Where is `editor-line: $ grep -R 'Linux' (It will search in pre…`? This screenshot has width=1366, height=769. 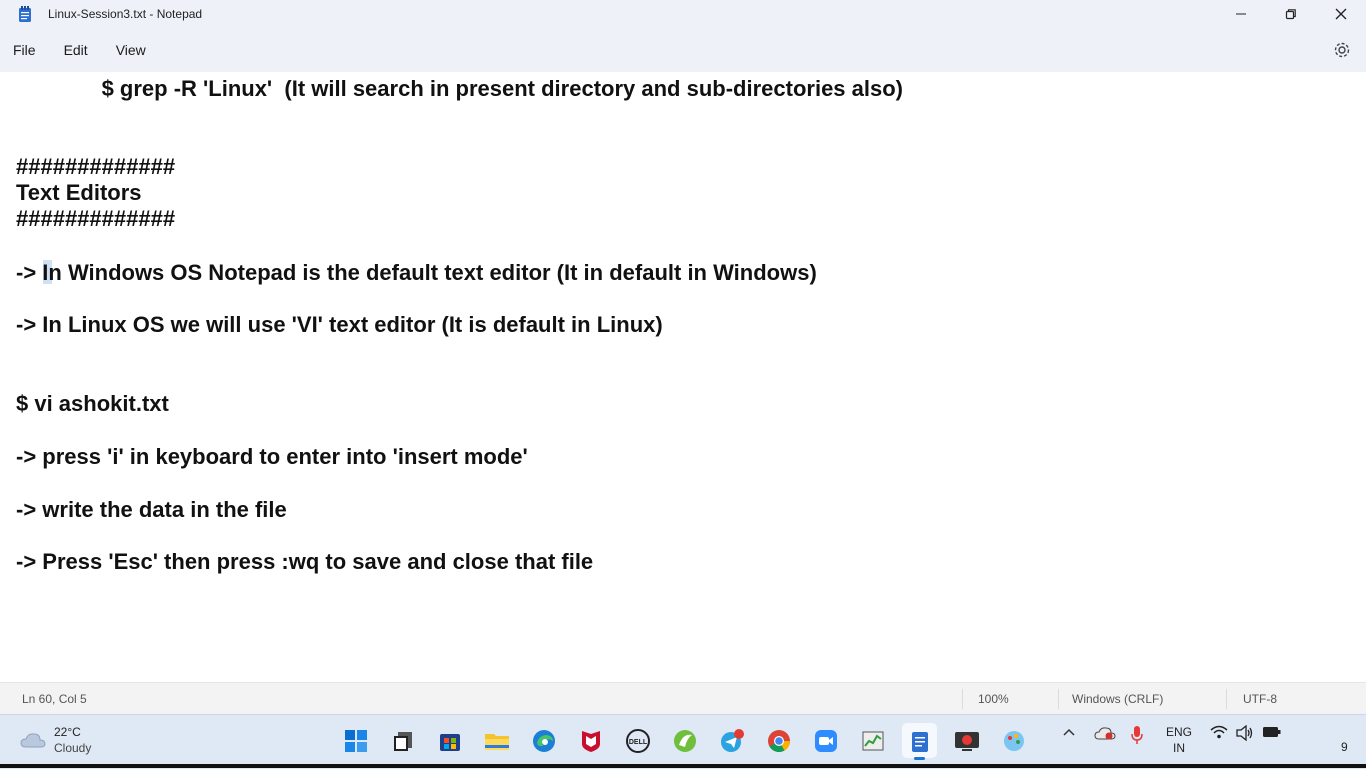
editor-line: $ grep -R 'Linux' (It will search in pre… is located at coordinates (459, 88).